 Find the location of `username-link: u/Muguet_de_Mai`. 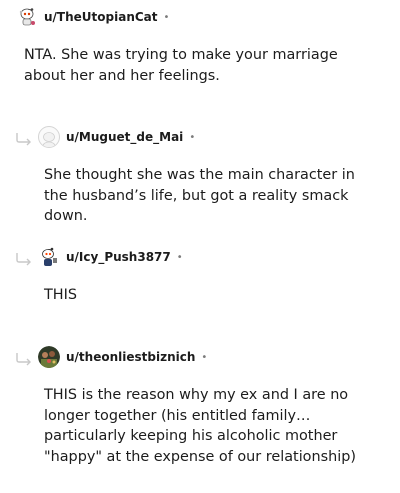

username-link: u/Muguet_de_Mai is located at coordinates (124, 137).